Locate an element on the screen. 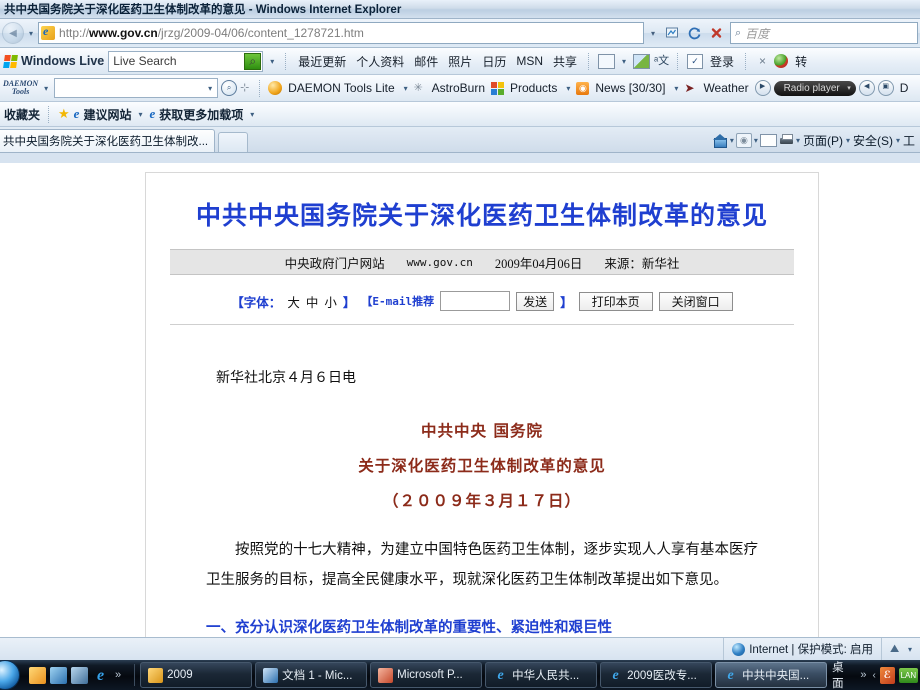 The height and width of the screenshot is (690, 920). send-button: 发送 is located at coordinates (535, 301).